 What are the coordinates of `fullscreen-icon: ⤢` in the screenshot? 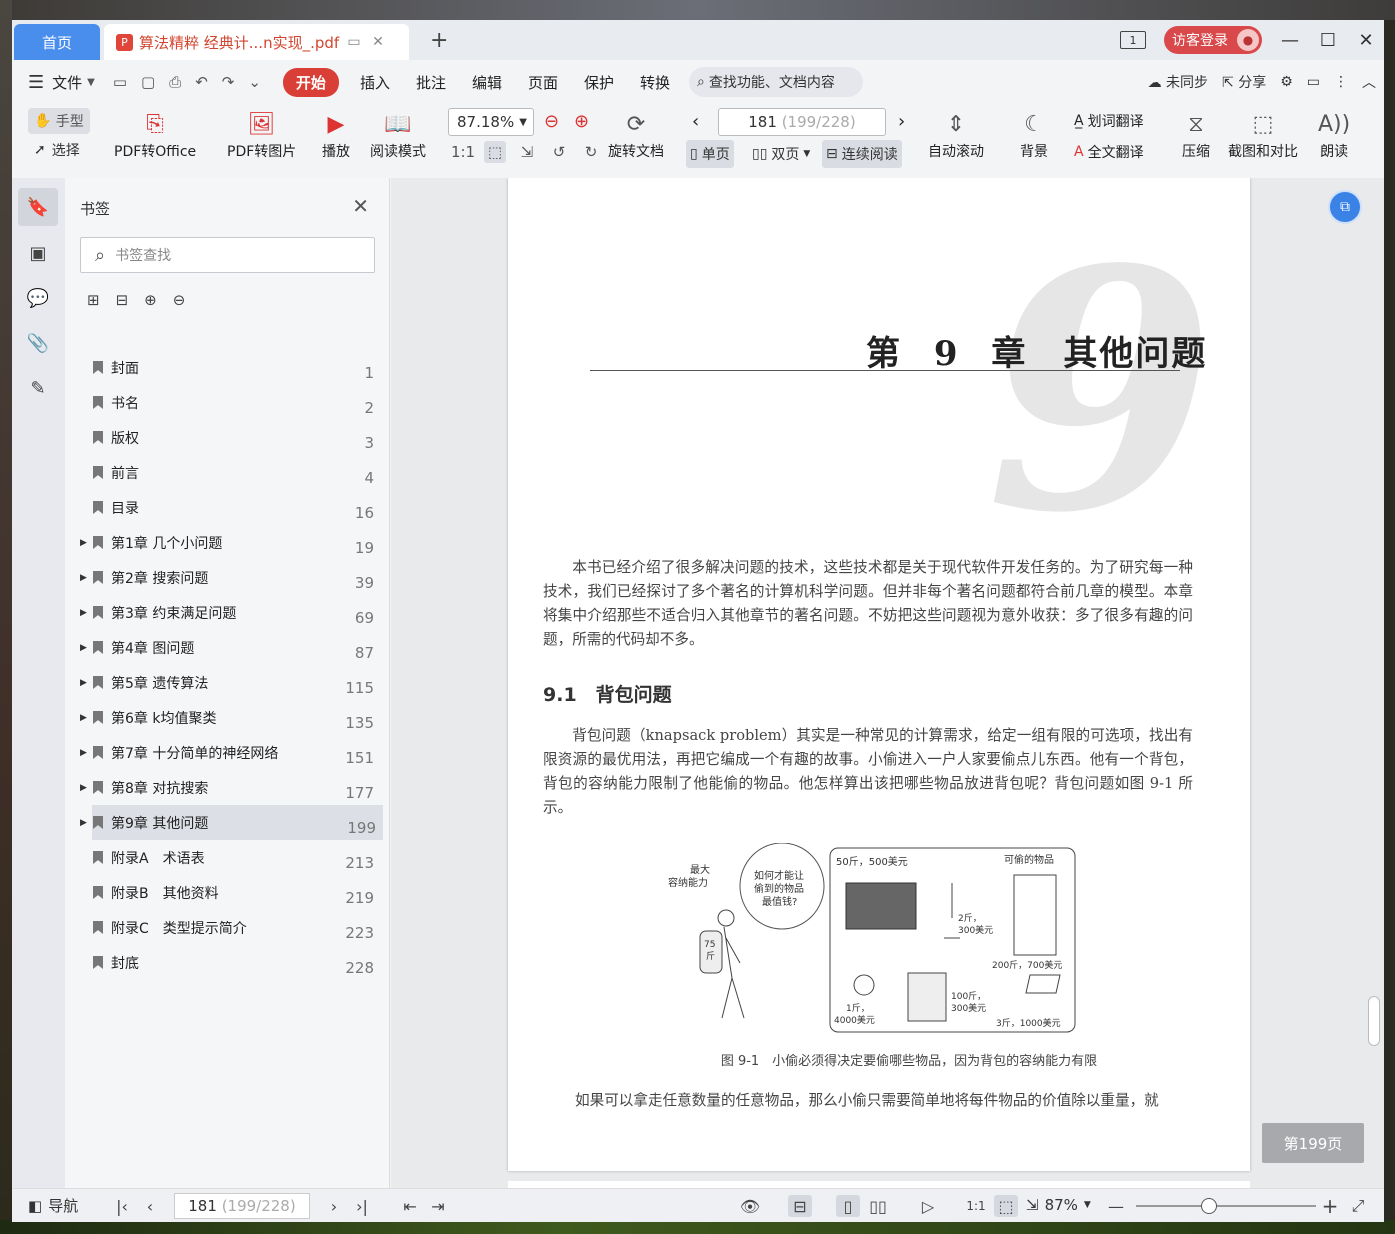 It's located at (1358, 1206).